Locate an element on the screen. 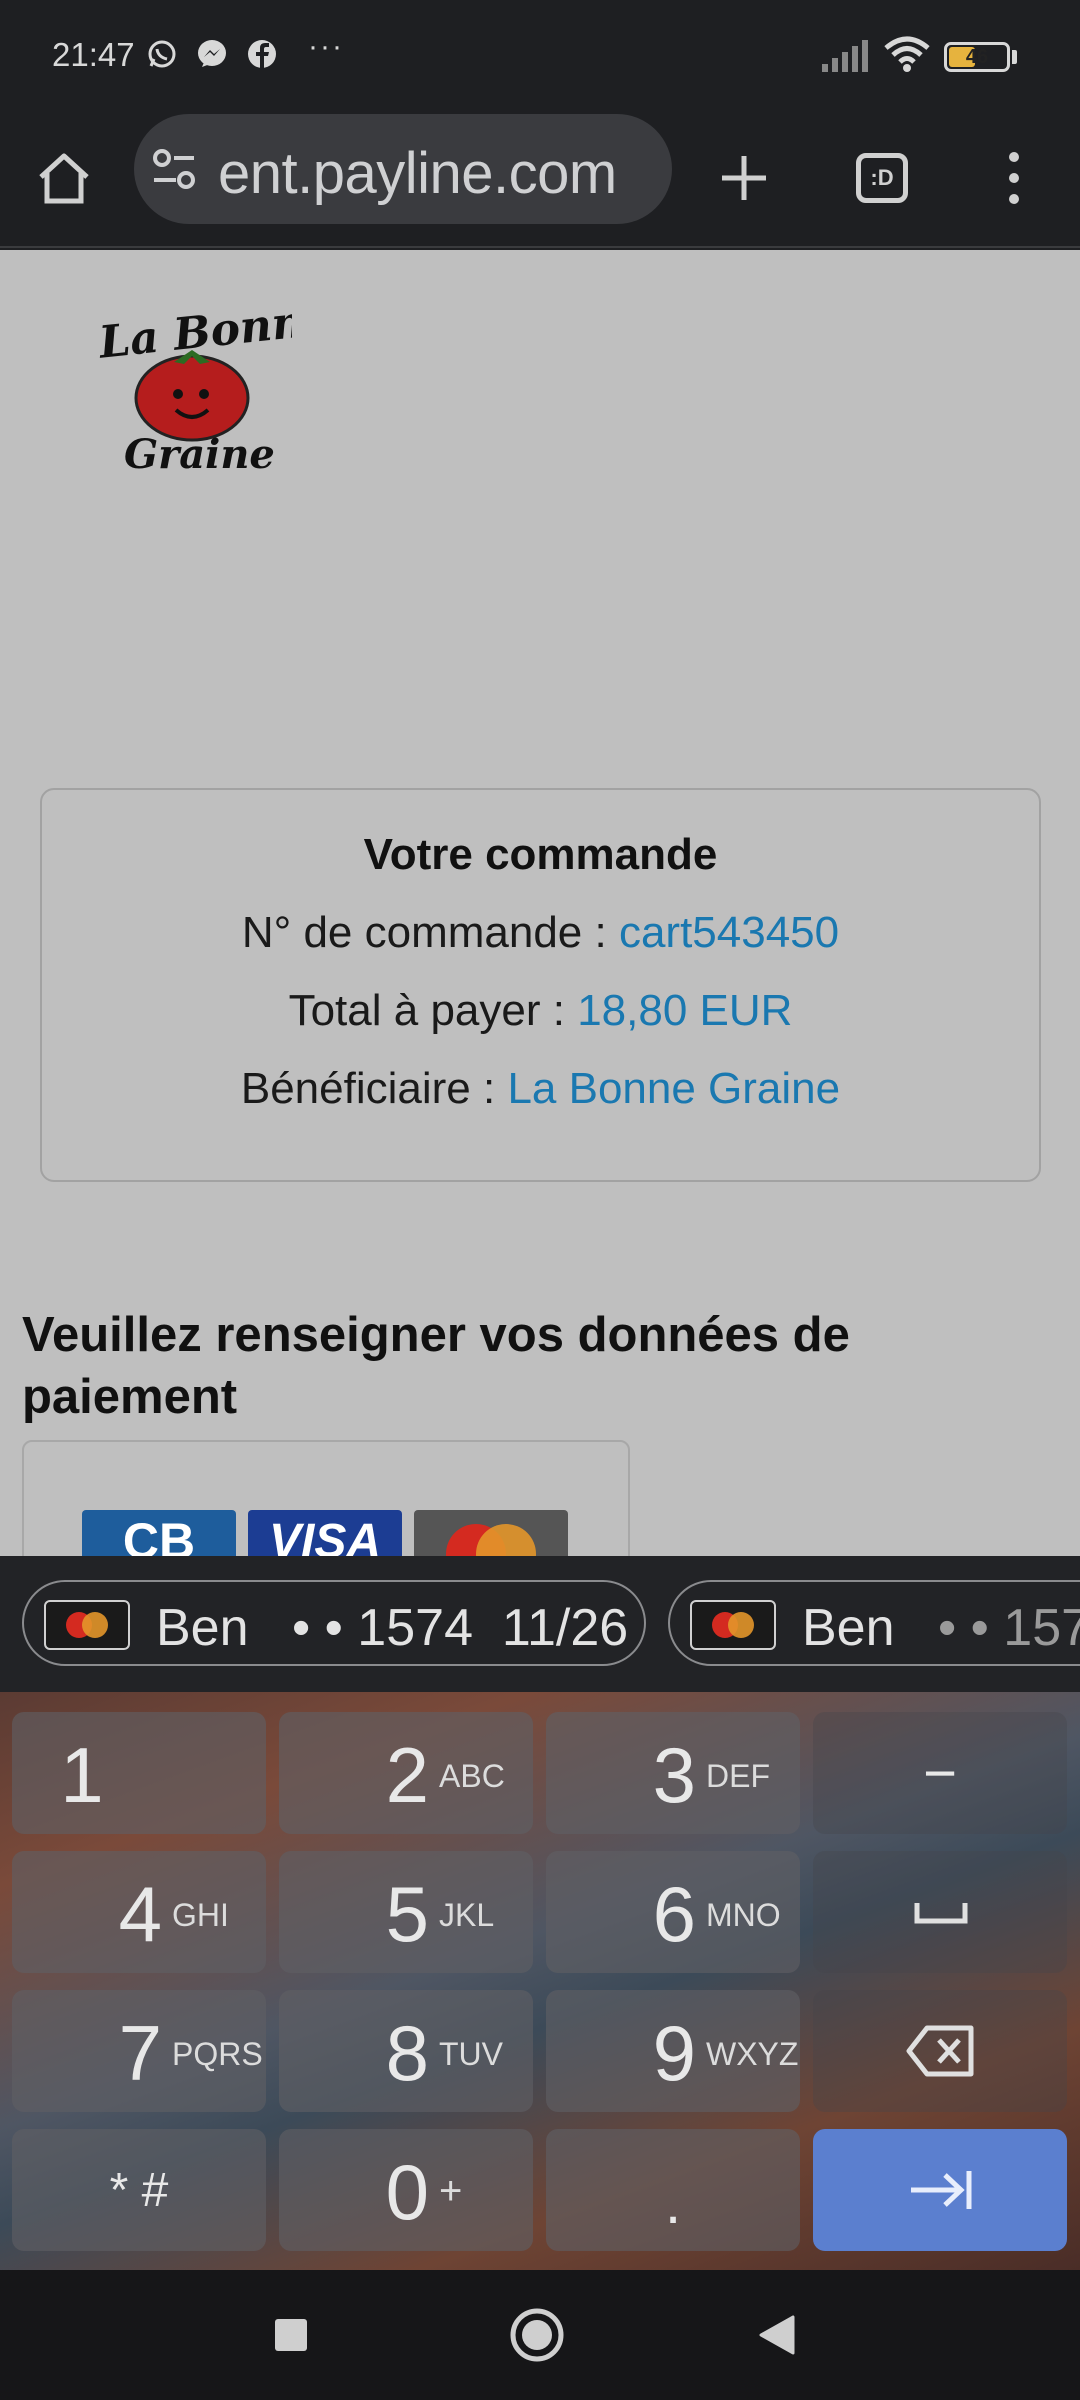  more-notifications-icon: ··· is located at coordinates (326, 46).